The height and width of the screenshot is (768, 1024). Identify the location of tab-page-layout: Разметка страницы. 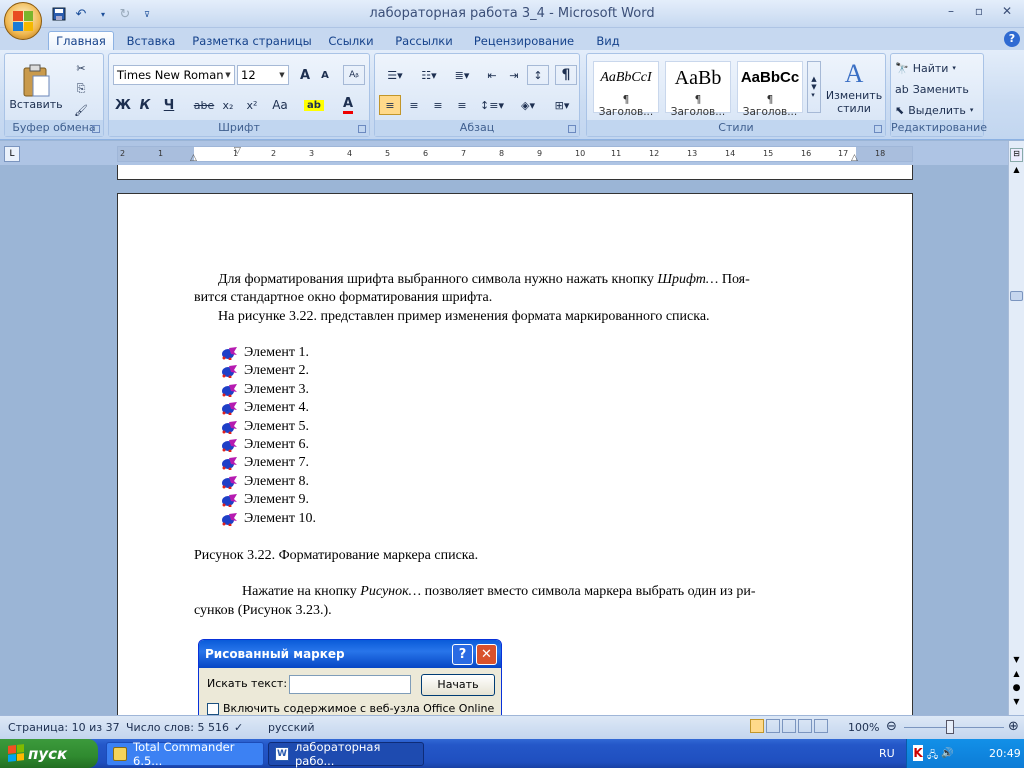
(252, 40).